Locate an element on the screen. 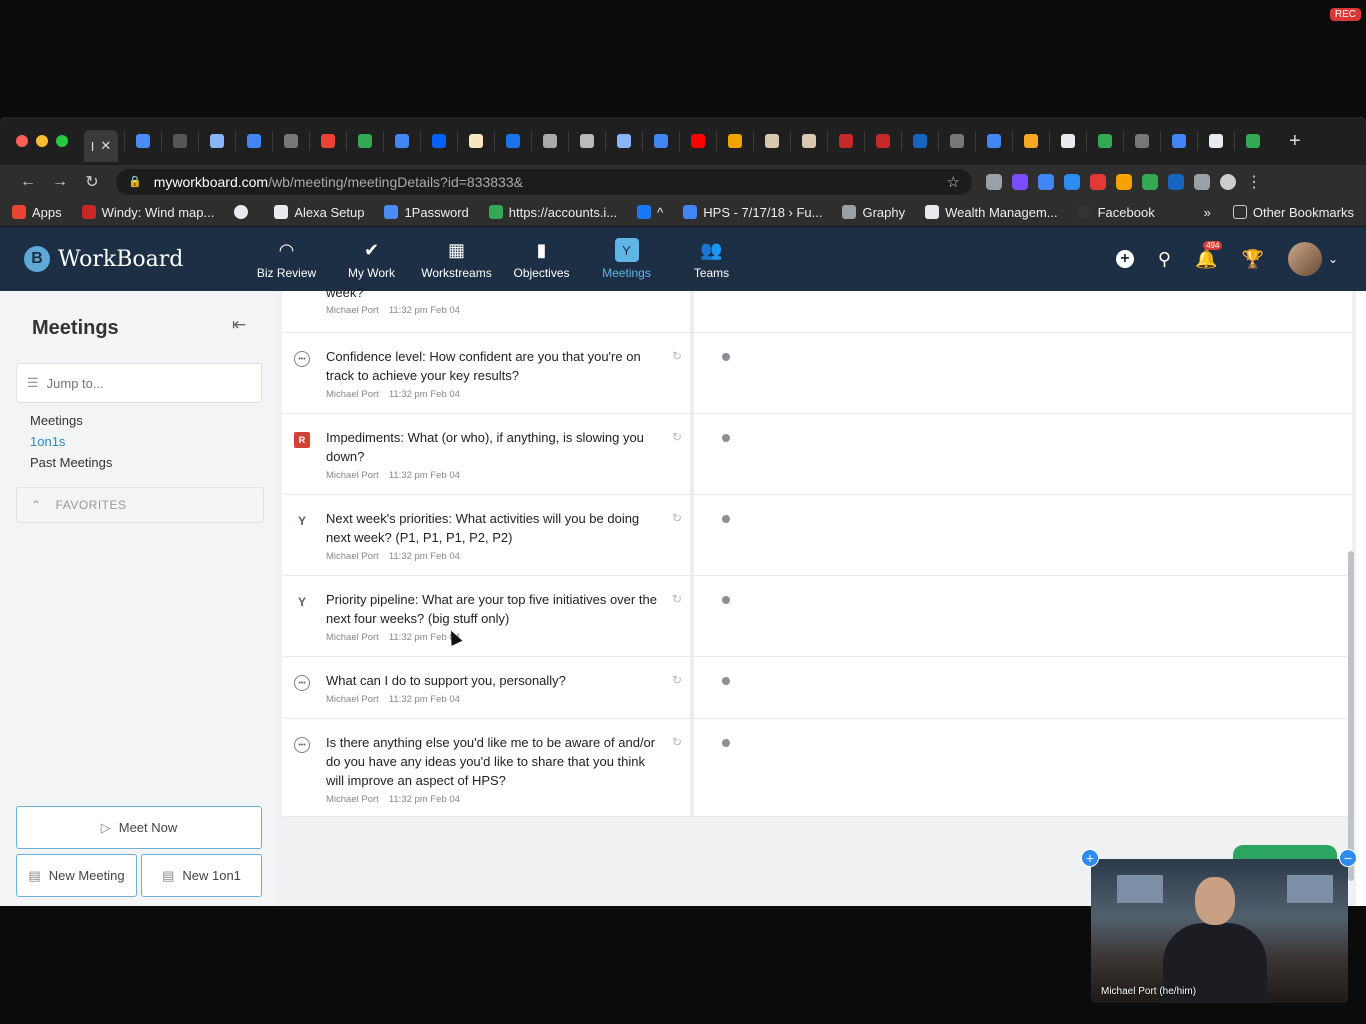 This screenshot has width=1366, height=1024. active-tab: I ✕ is located at coordinates (101, 146).